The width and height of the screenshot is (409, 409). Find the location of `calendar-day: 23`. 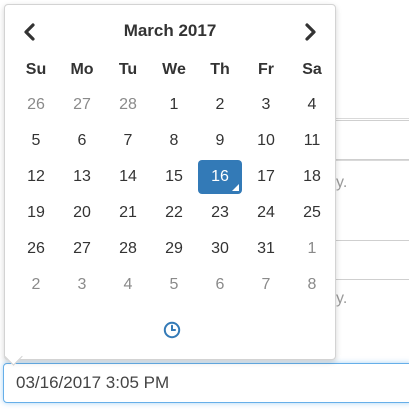

calendar-day: 23 is located at coordinates (220, 213).